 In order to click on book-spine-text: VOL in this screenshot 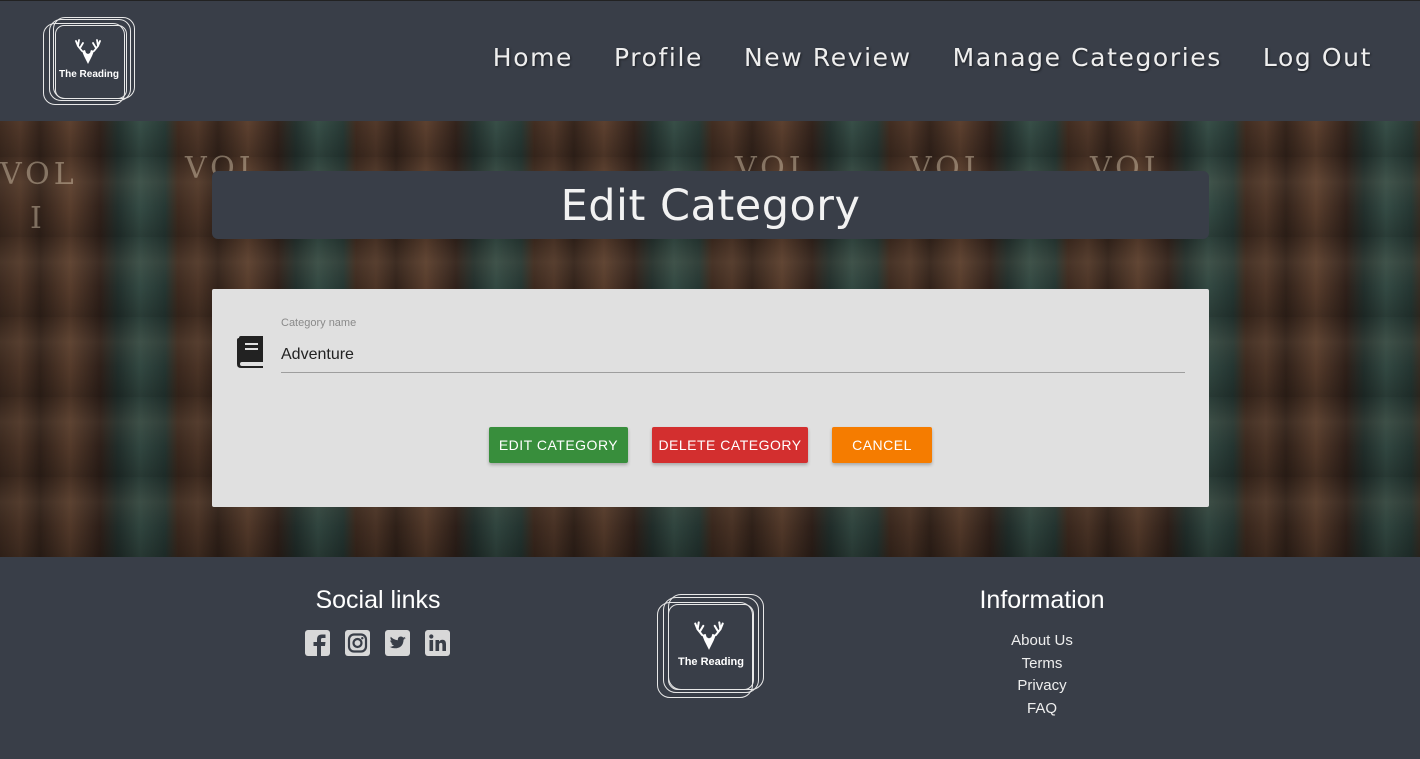, I will do `click(39, 174)`.